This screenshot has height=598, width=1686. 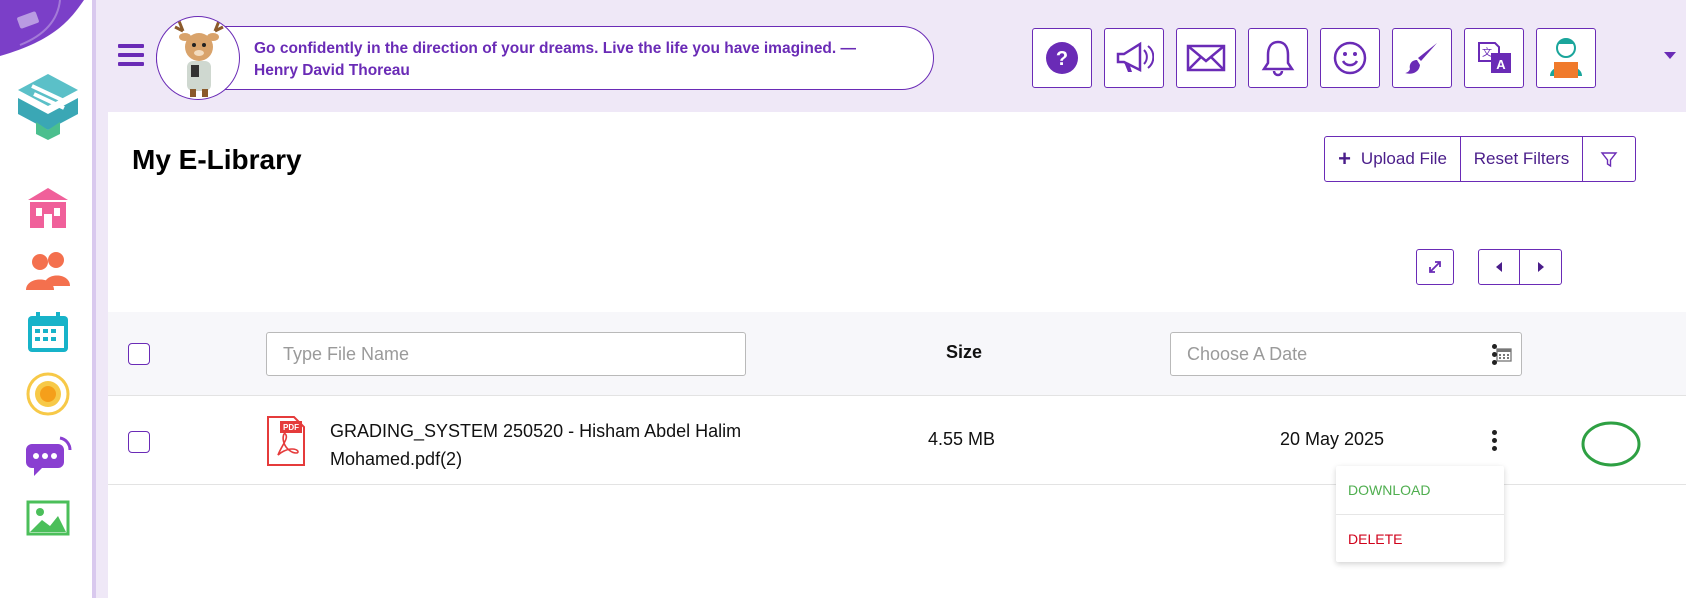 I want to click on filter-icon, so click(x=1609, y=160).